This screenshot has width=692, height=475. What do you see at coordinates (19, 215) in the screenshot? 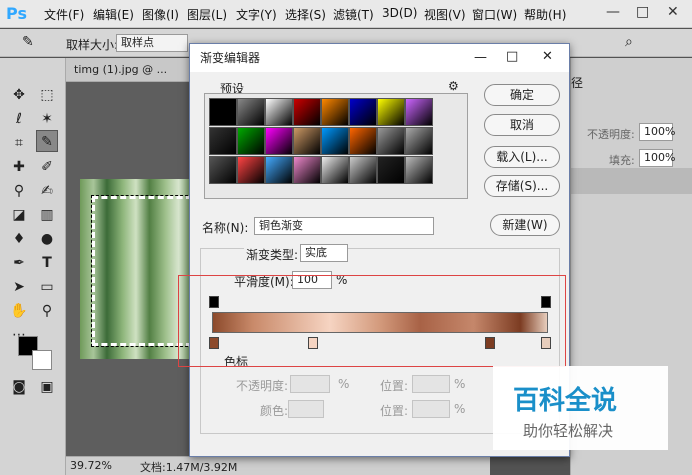
I see `eraser-tool-icon: ◪` at bounding box center [19, 215].